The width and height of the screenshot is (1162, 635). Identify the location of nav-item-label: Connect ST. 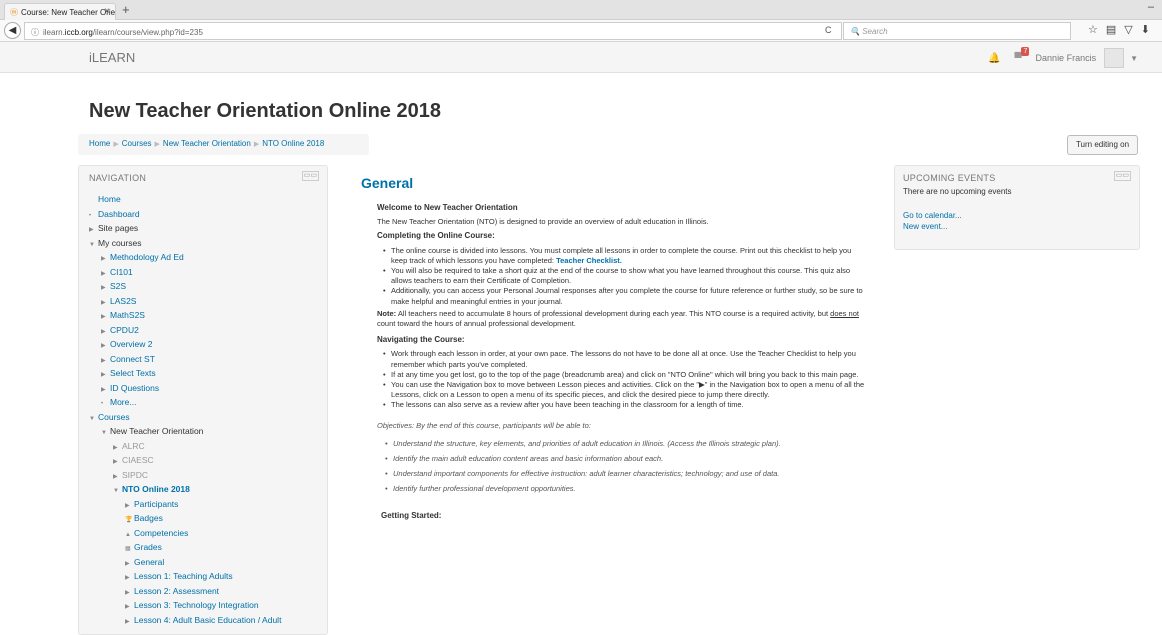
(132, 359).